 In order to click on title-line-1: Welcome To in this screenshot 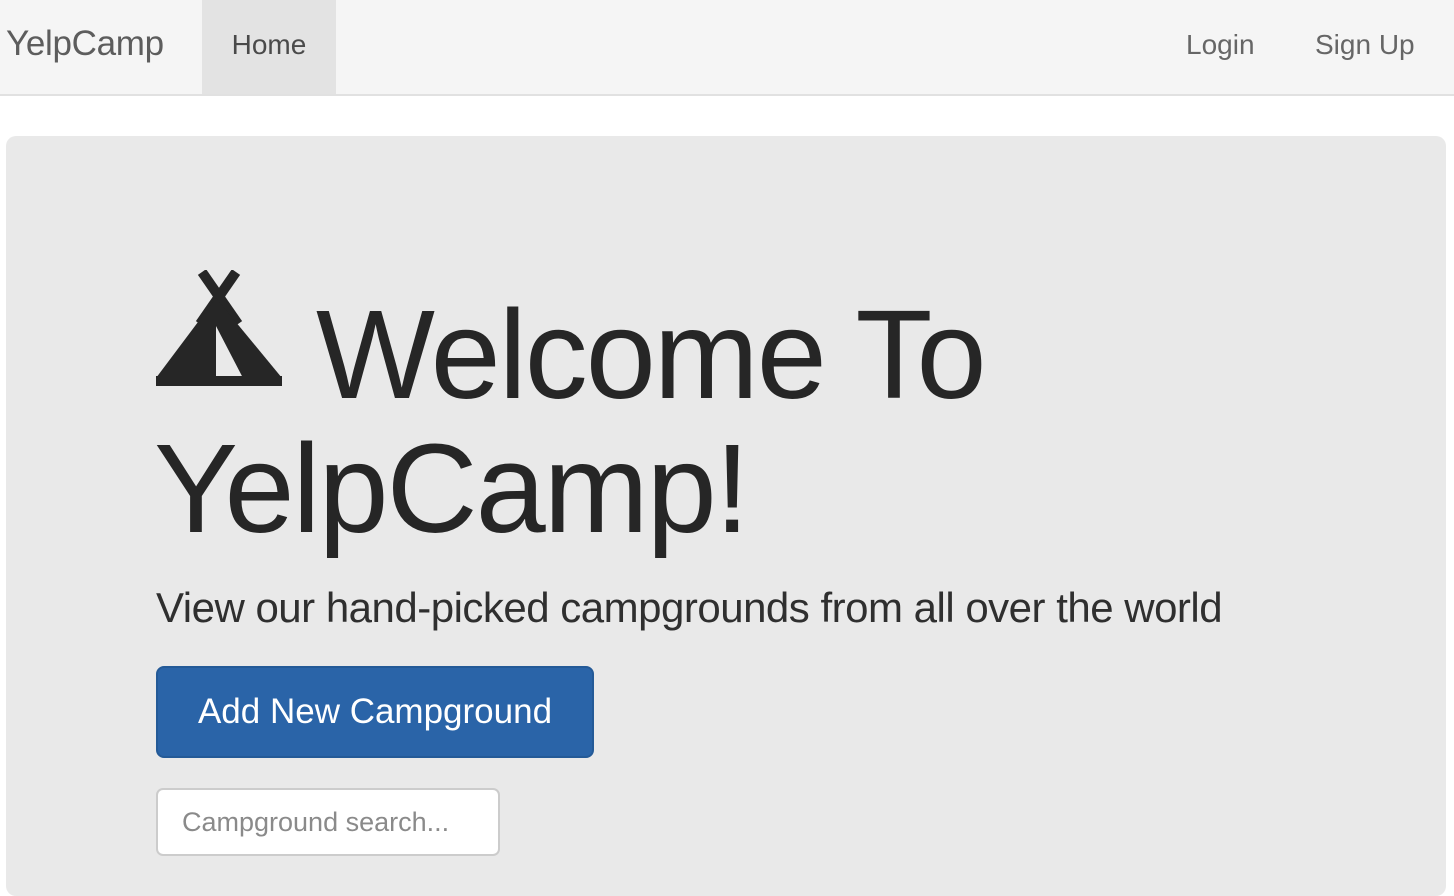, I will do `click(651, 354)`.